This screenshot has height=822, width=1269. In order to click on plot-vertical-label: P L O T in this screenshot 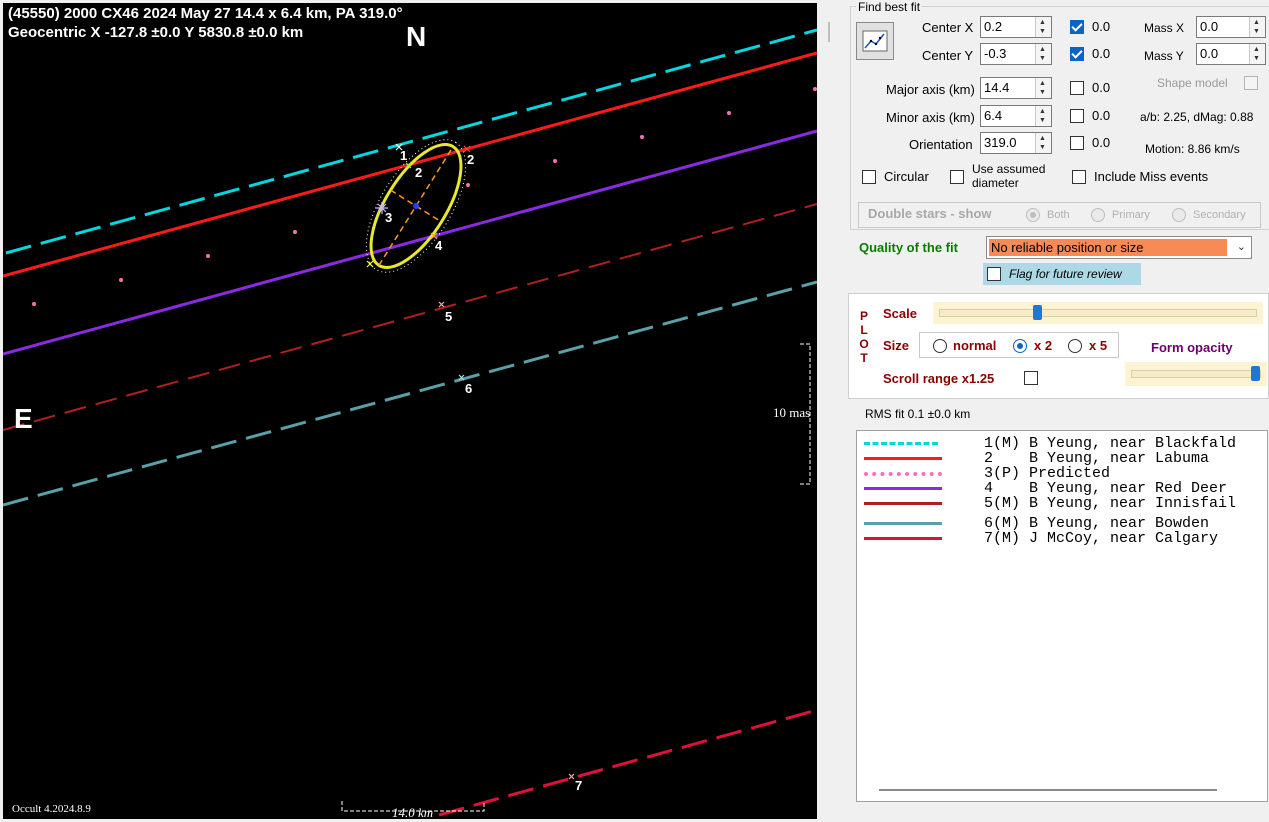, I will do `click(864, 337)`.